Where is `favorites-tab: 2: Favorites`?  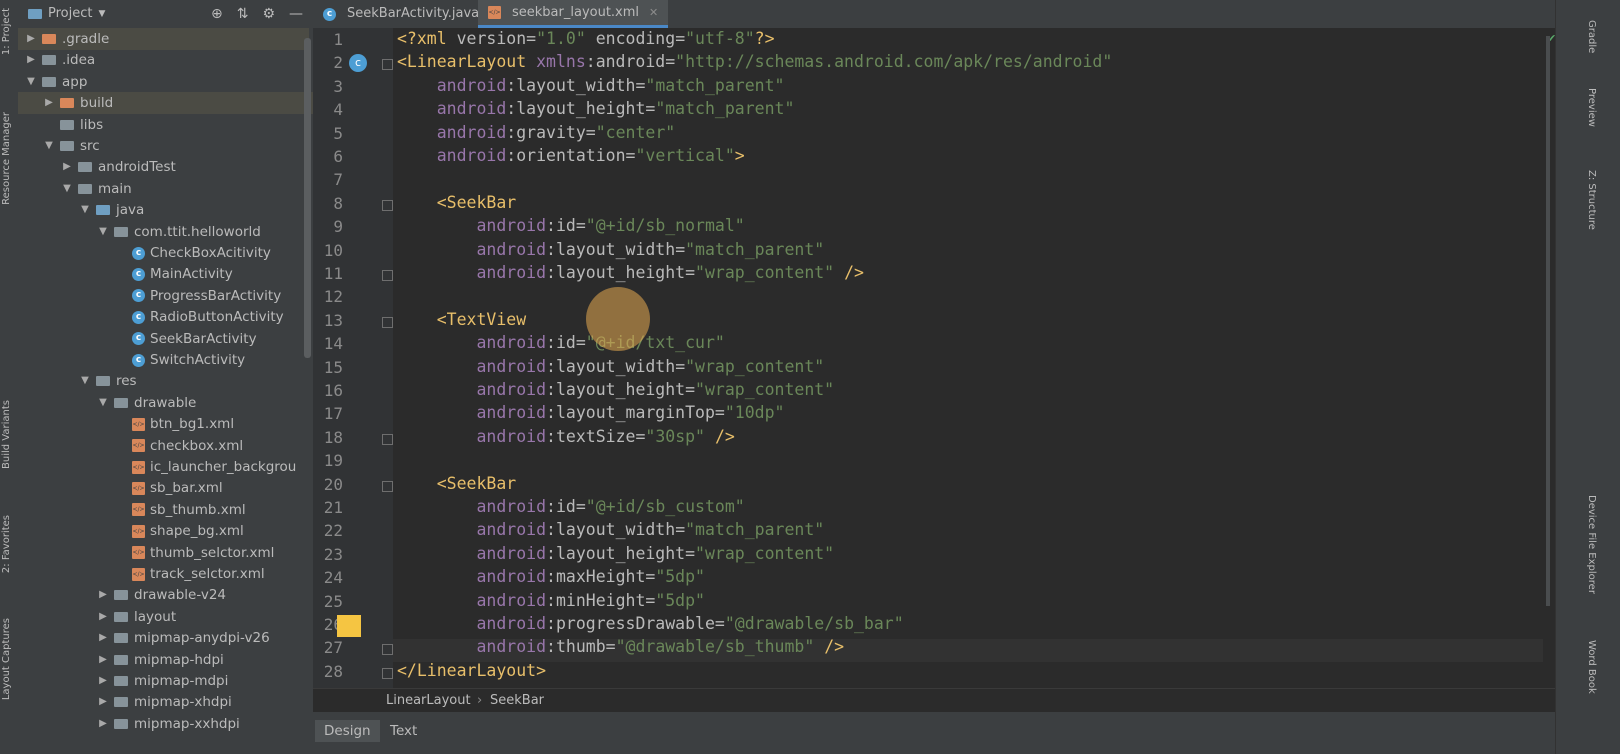 favorites-tab: 2: Favorites is located at coordinates (6, 544).